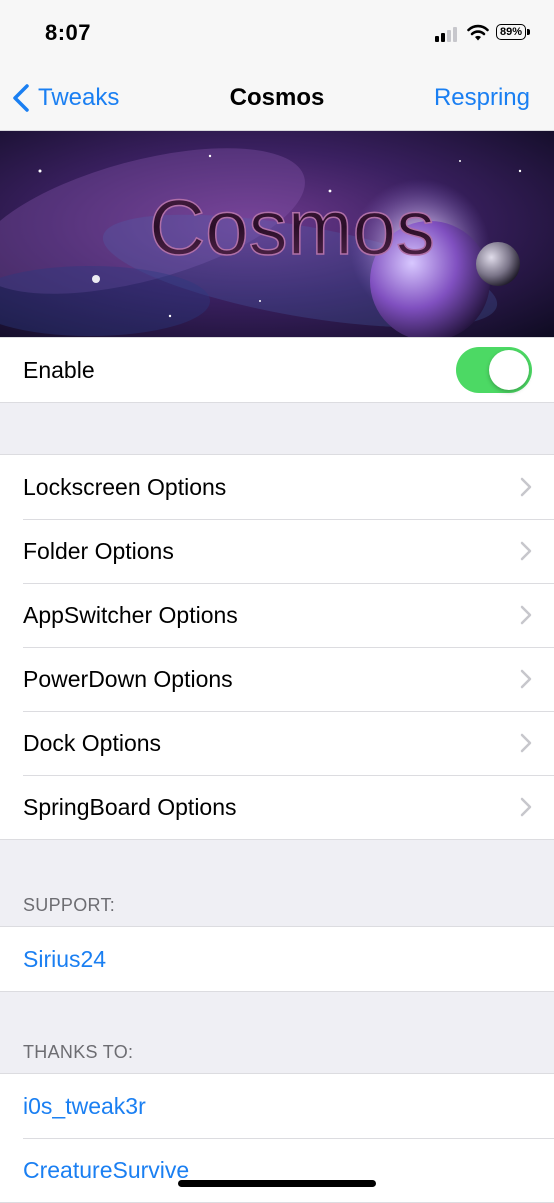 The height and width of the screenshot is (1203, 554). What do you see at coordinates (277, 1170) in the screenshot?
I see `thanks-link-row: CreatureSurvive` at bounding box center [277, 1170].